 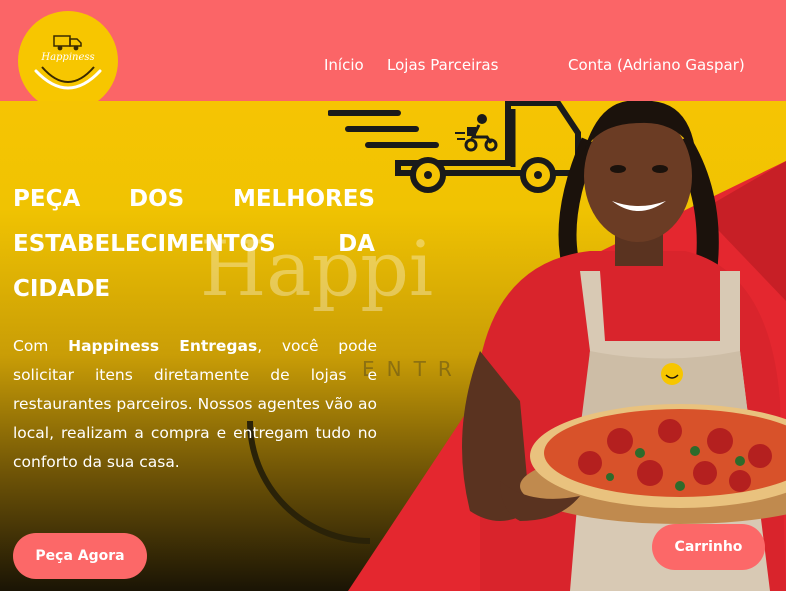 I want to click on smile-logo-icon, so click(x=68, y=78).